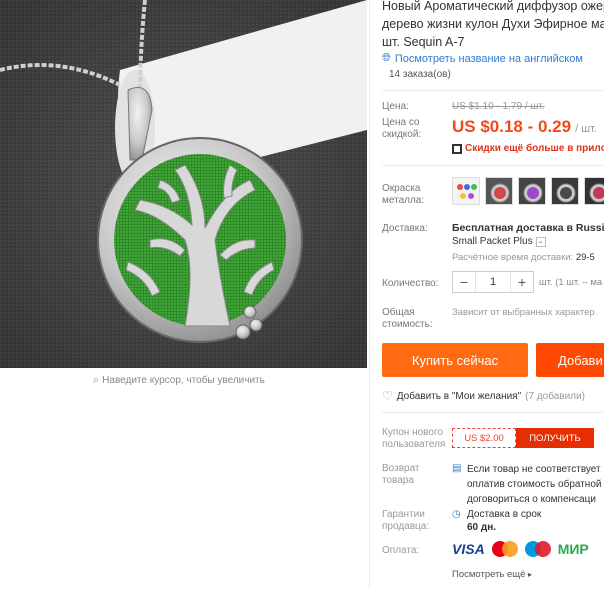 The height and width of the screenshot is (589, 604). I want to click on product-title-line: шт. Sequin A-7, so click(423, 42).